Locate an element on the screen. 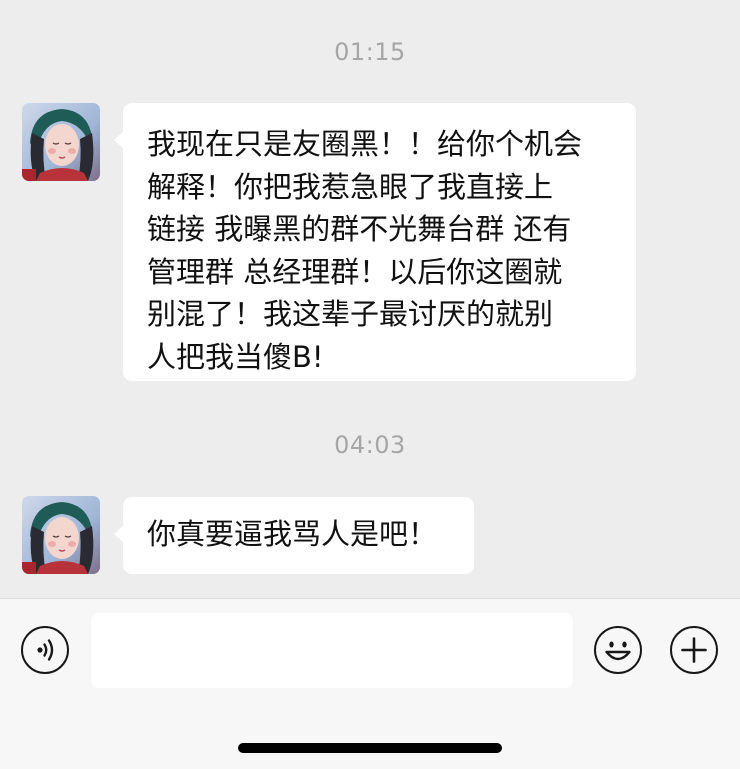  emoji-button is located at coordinates (618, 650).